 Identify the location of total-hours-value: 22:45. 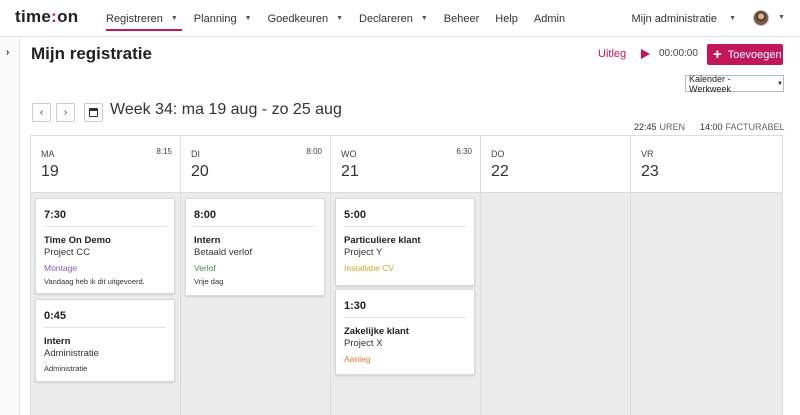
(645, 127).